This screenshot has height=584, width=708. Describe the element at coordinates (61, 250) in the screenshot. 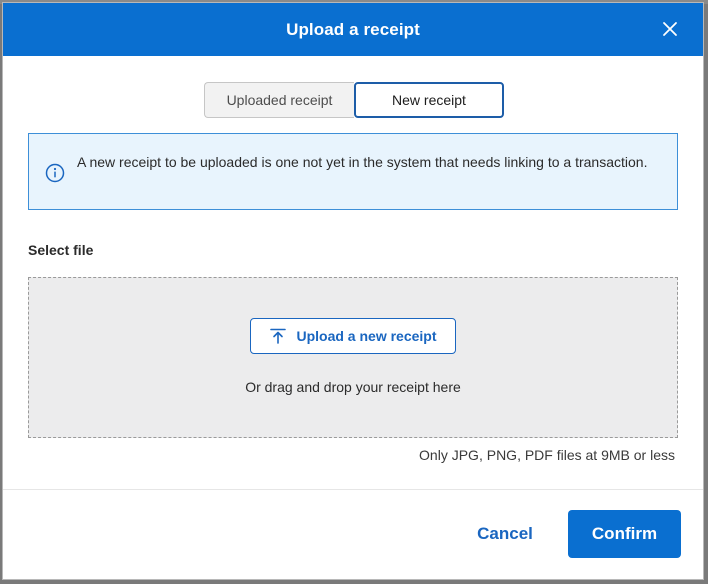

I see `select-file-label: Select file` at that location.